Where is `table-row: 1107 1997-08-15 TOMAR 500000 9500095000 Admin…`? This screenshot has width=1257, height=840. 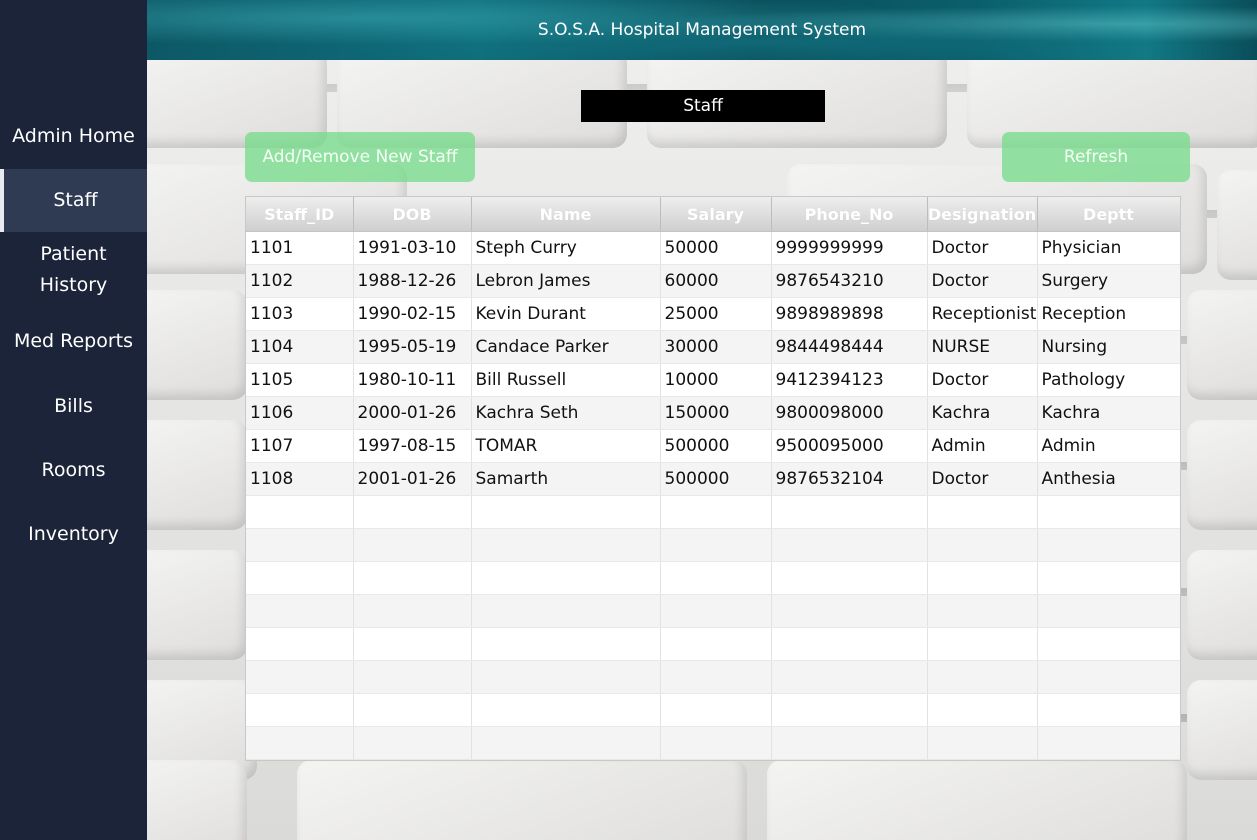 table-row: 1107 1997-08-15 TOMAR 500000 9500095000 Admin… is located at coordinates (713, 446).